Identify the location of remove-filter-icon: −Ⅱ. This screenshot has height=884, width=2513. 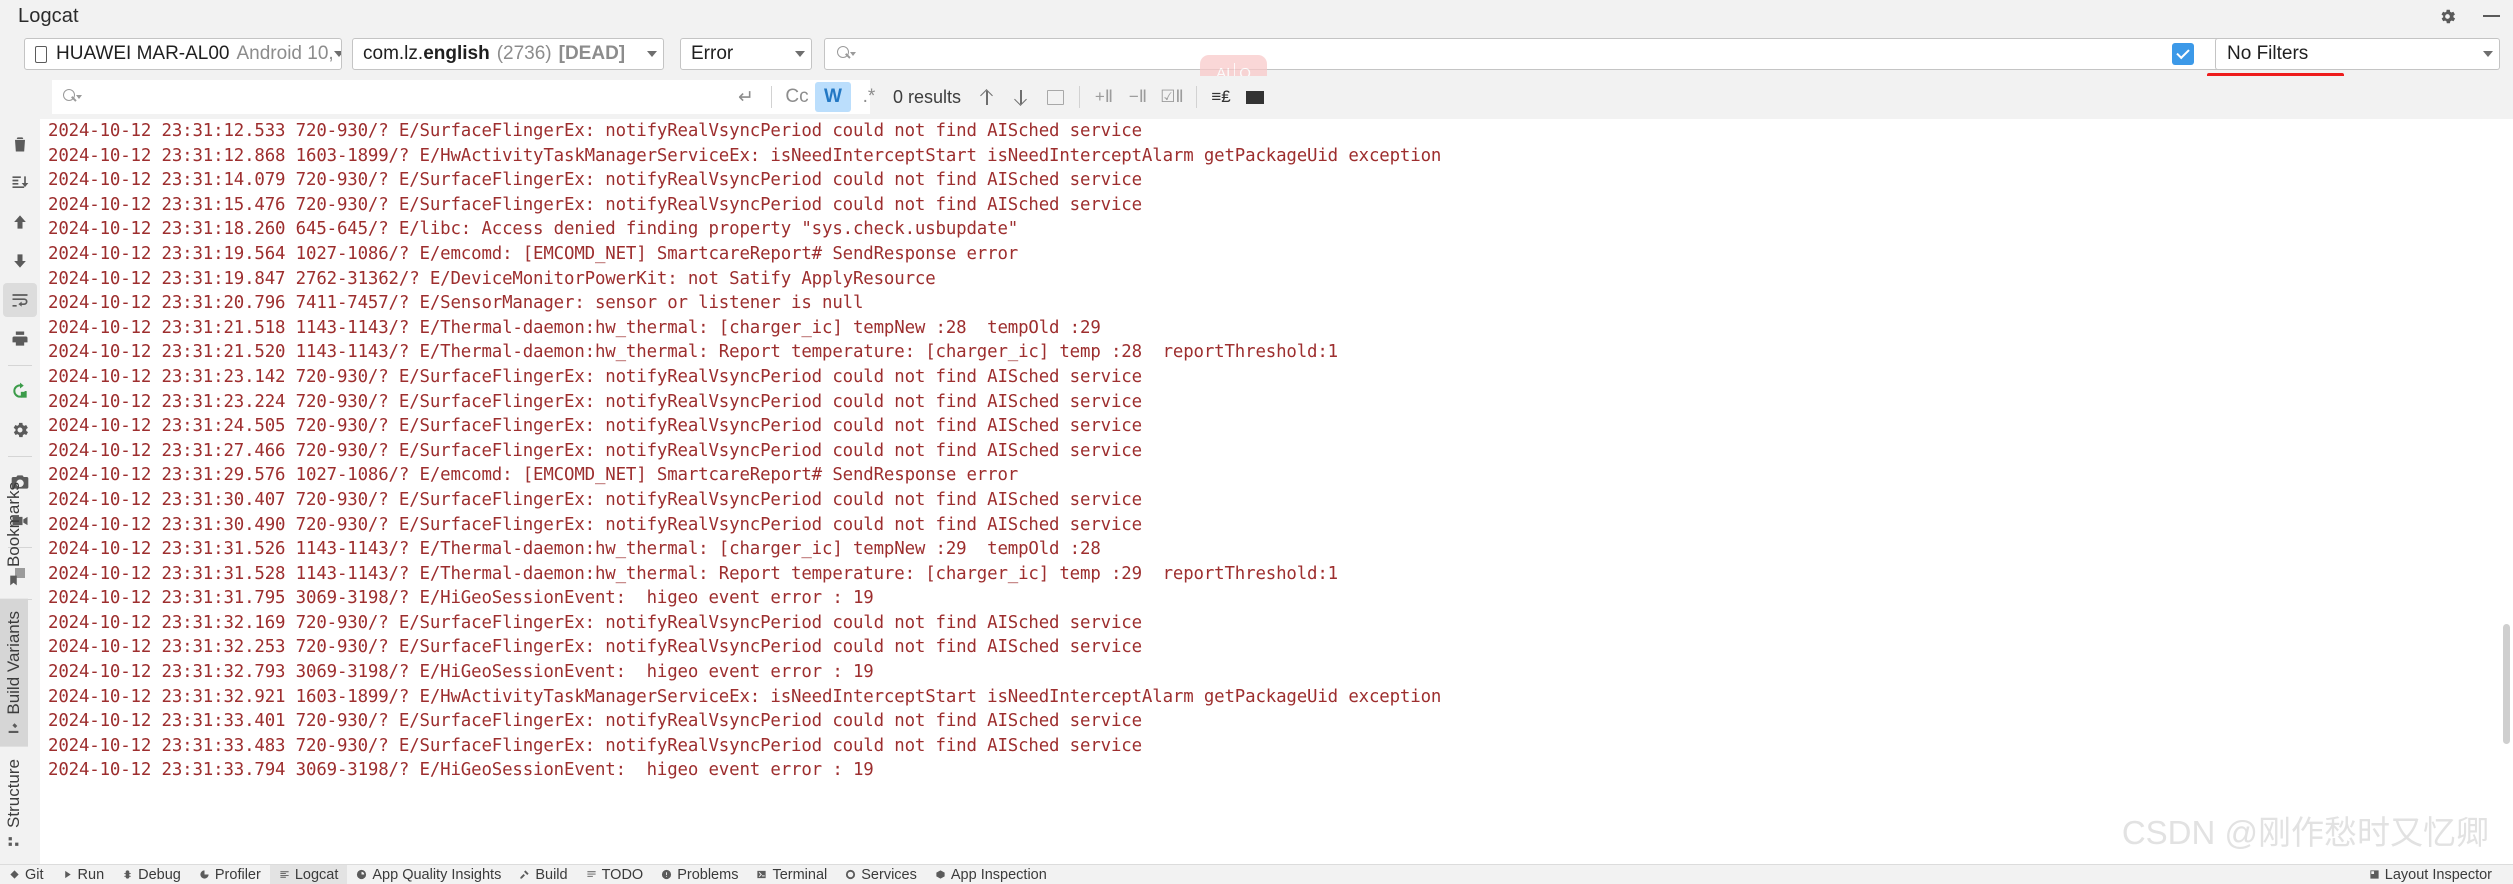
(1138, 97).